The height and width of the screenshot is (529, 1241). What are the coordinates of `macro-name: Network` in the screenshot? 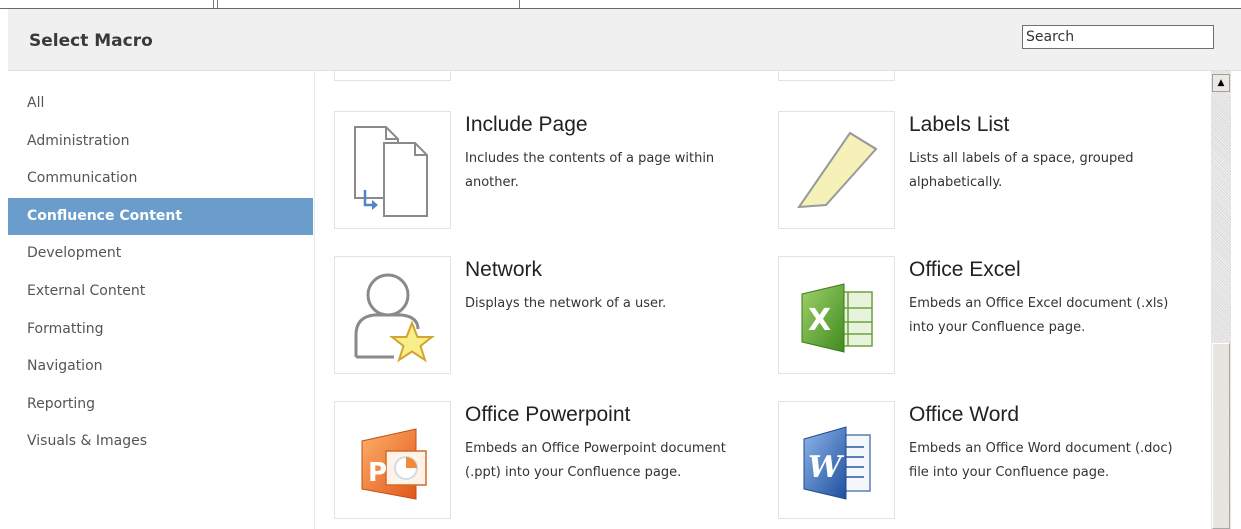 It's located at (504, 269).